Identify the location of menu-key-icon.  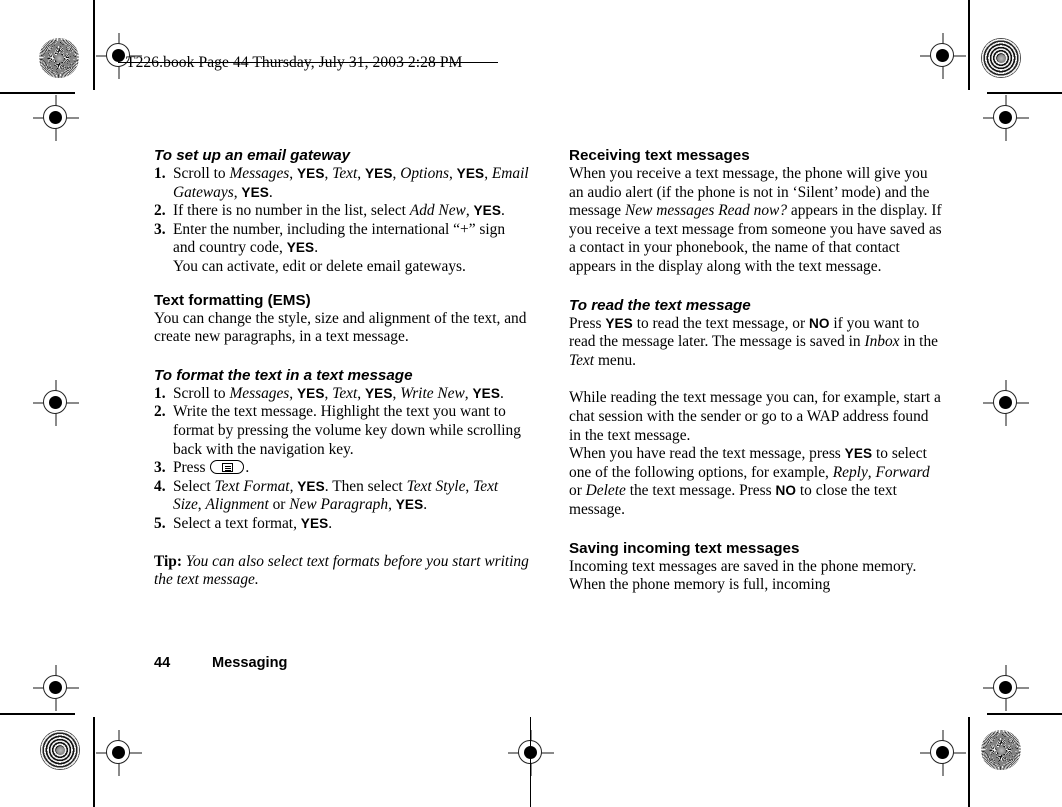
(227, 467).